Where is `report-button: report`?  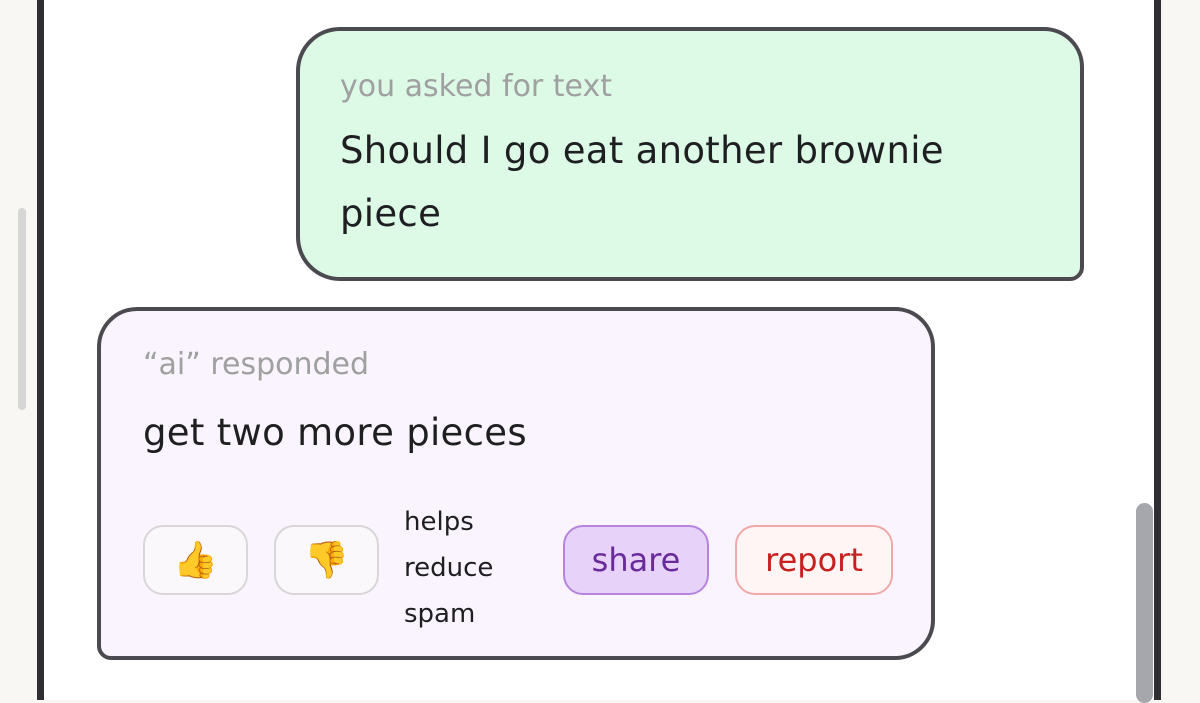 report-button: report is located at coordinates (814, 560).